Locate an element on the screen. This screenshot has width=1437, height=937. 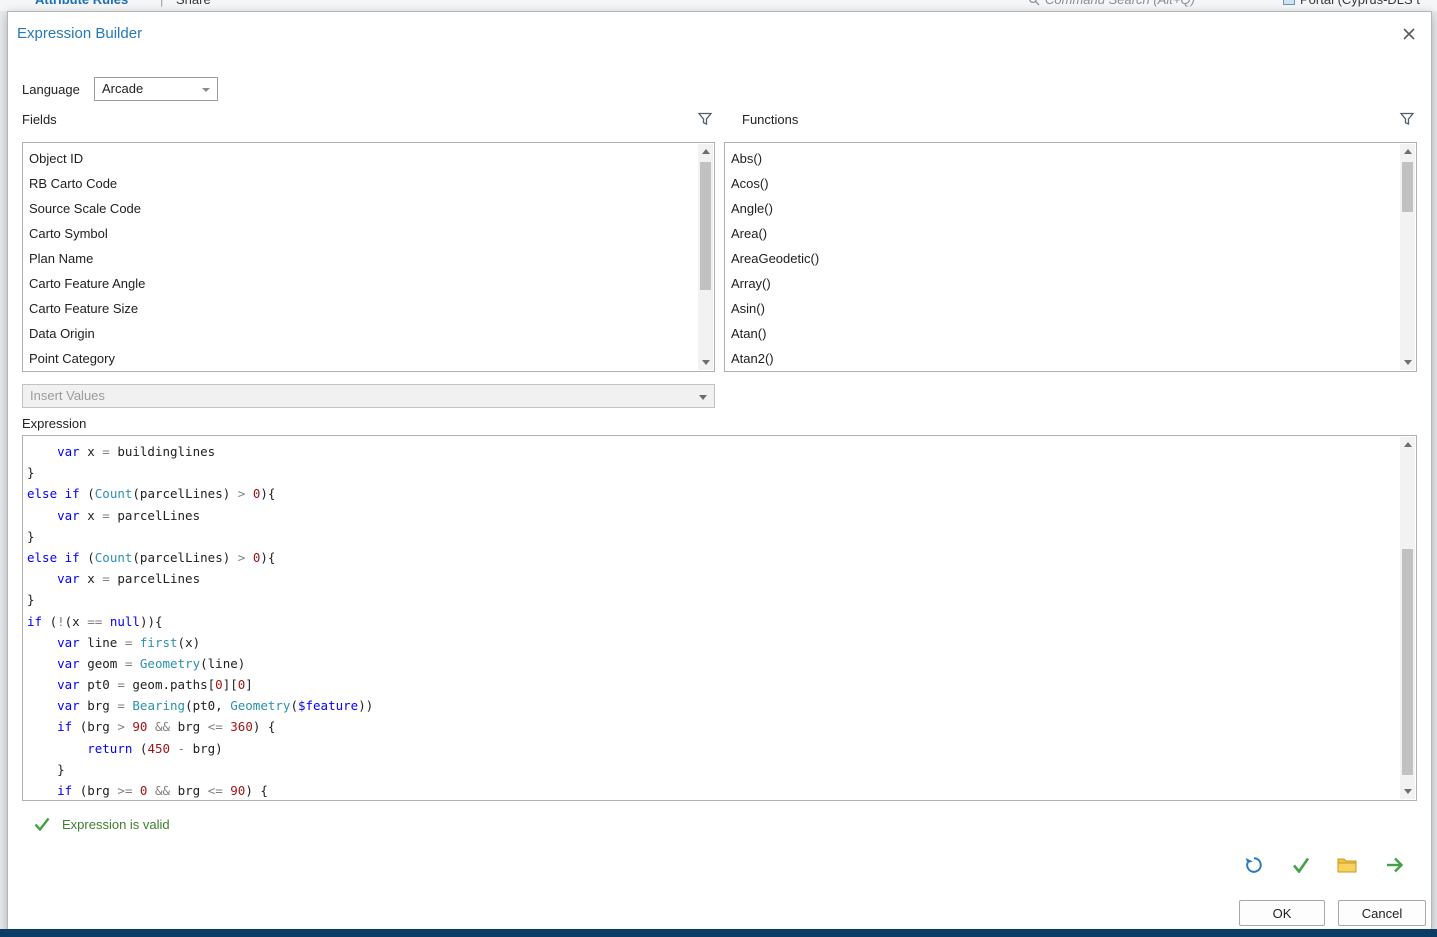
functions-label: Functions is located at coordinates (770, 119).